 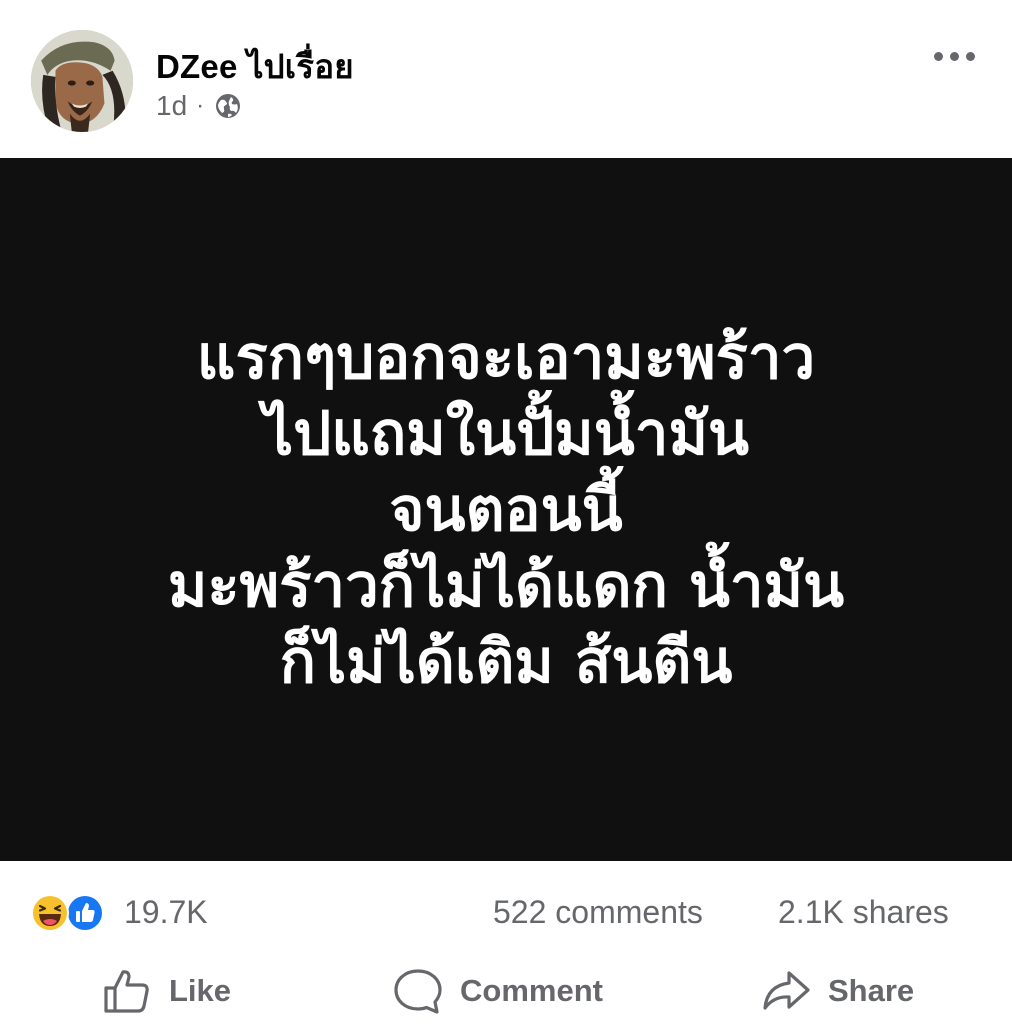 I want to click on action-bar: Like Comment Share, so click(x=506, y=989).